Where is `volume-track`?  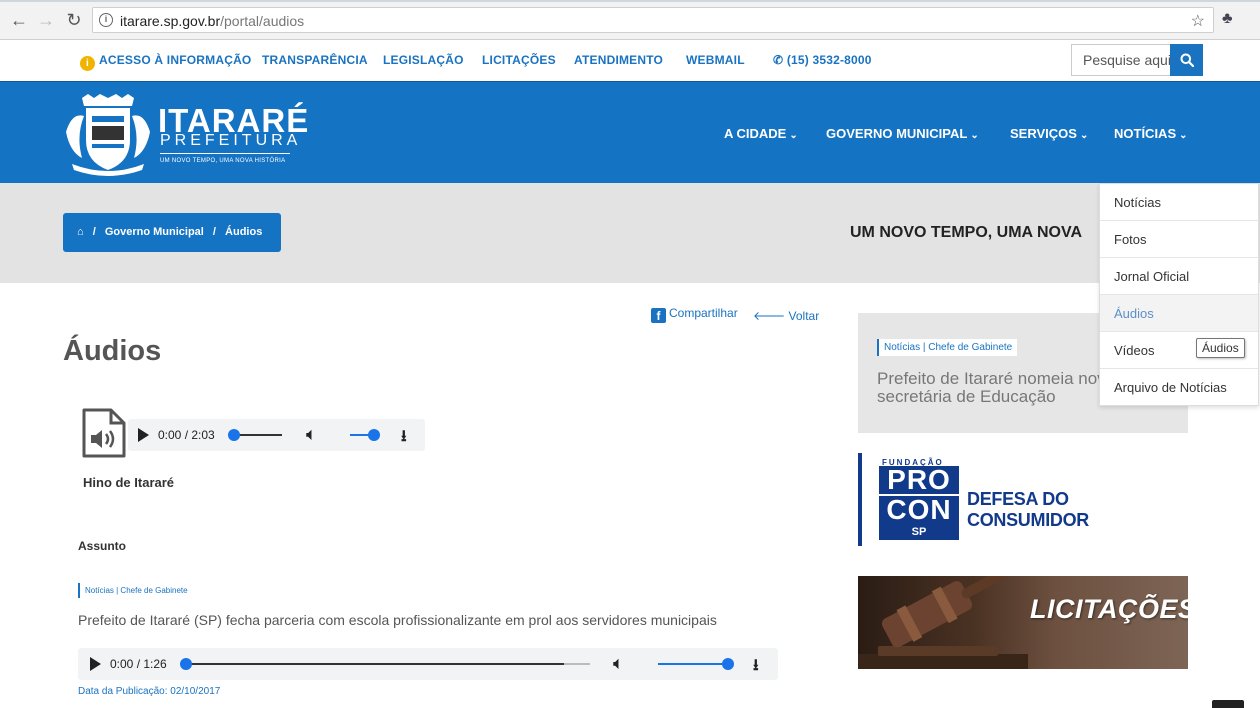
volume-track is located at coordinates (693, 664).